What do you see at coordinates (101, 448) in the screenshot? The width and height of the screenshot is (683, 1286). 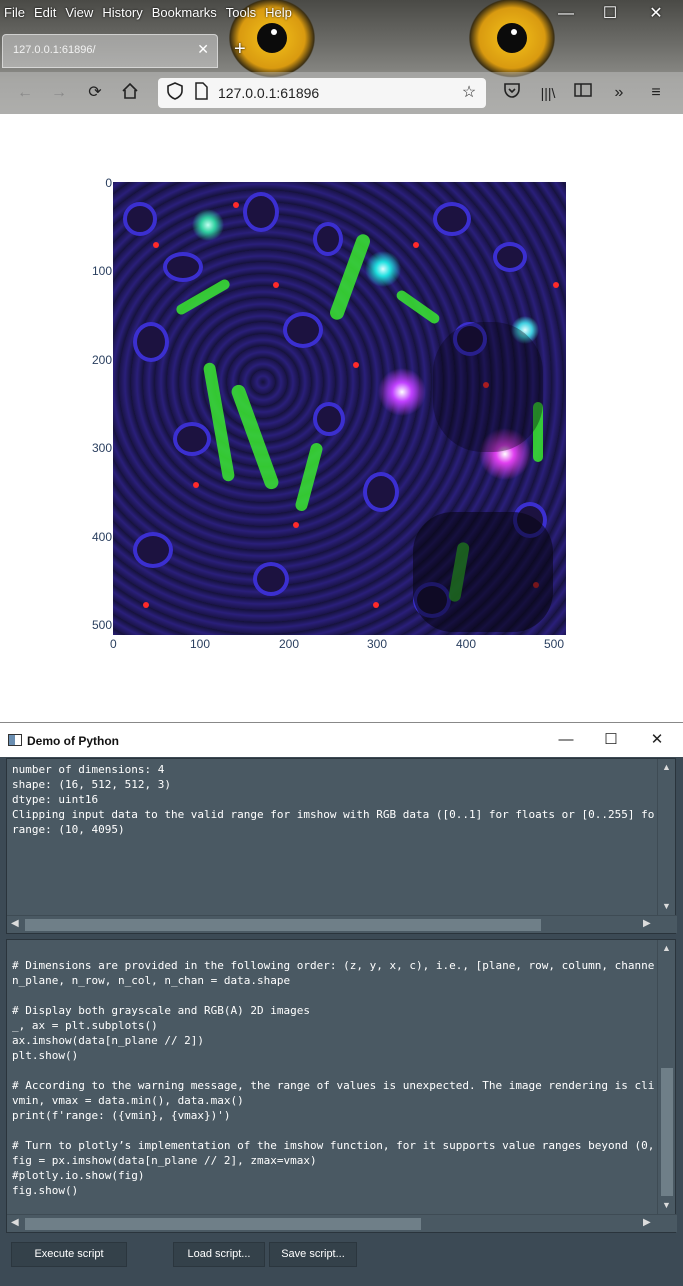 I see `y-tick-label: 300` at bounding box center [101, 448].